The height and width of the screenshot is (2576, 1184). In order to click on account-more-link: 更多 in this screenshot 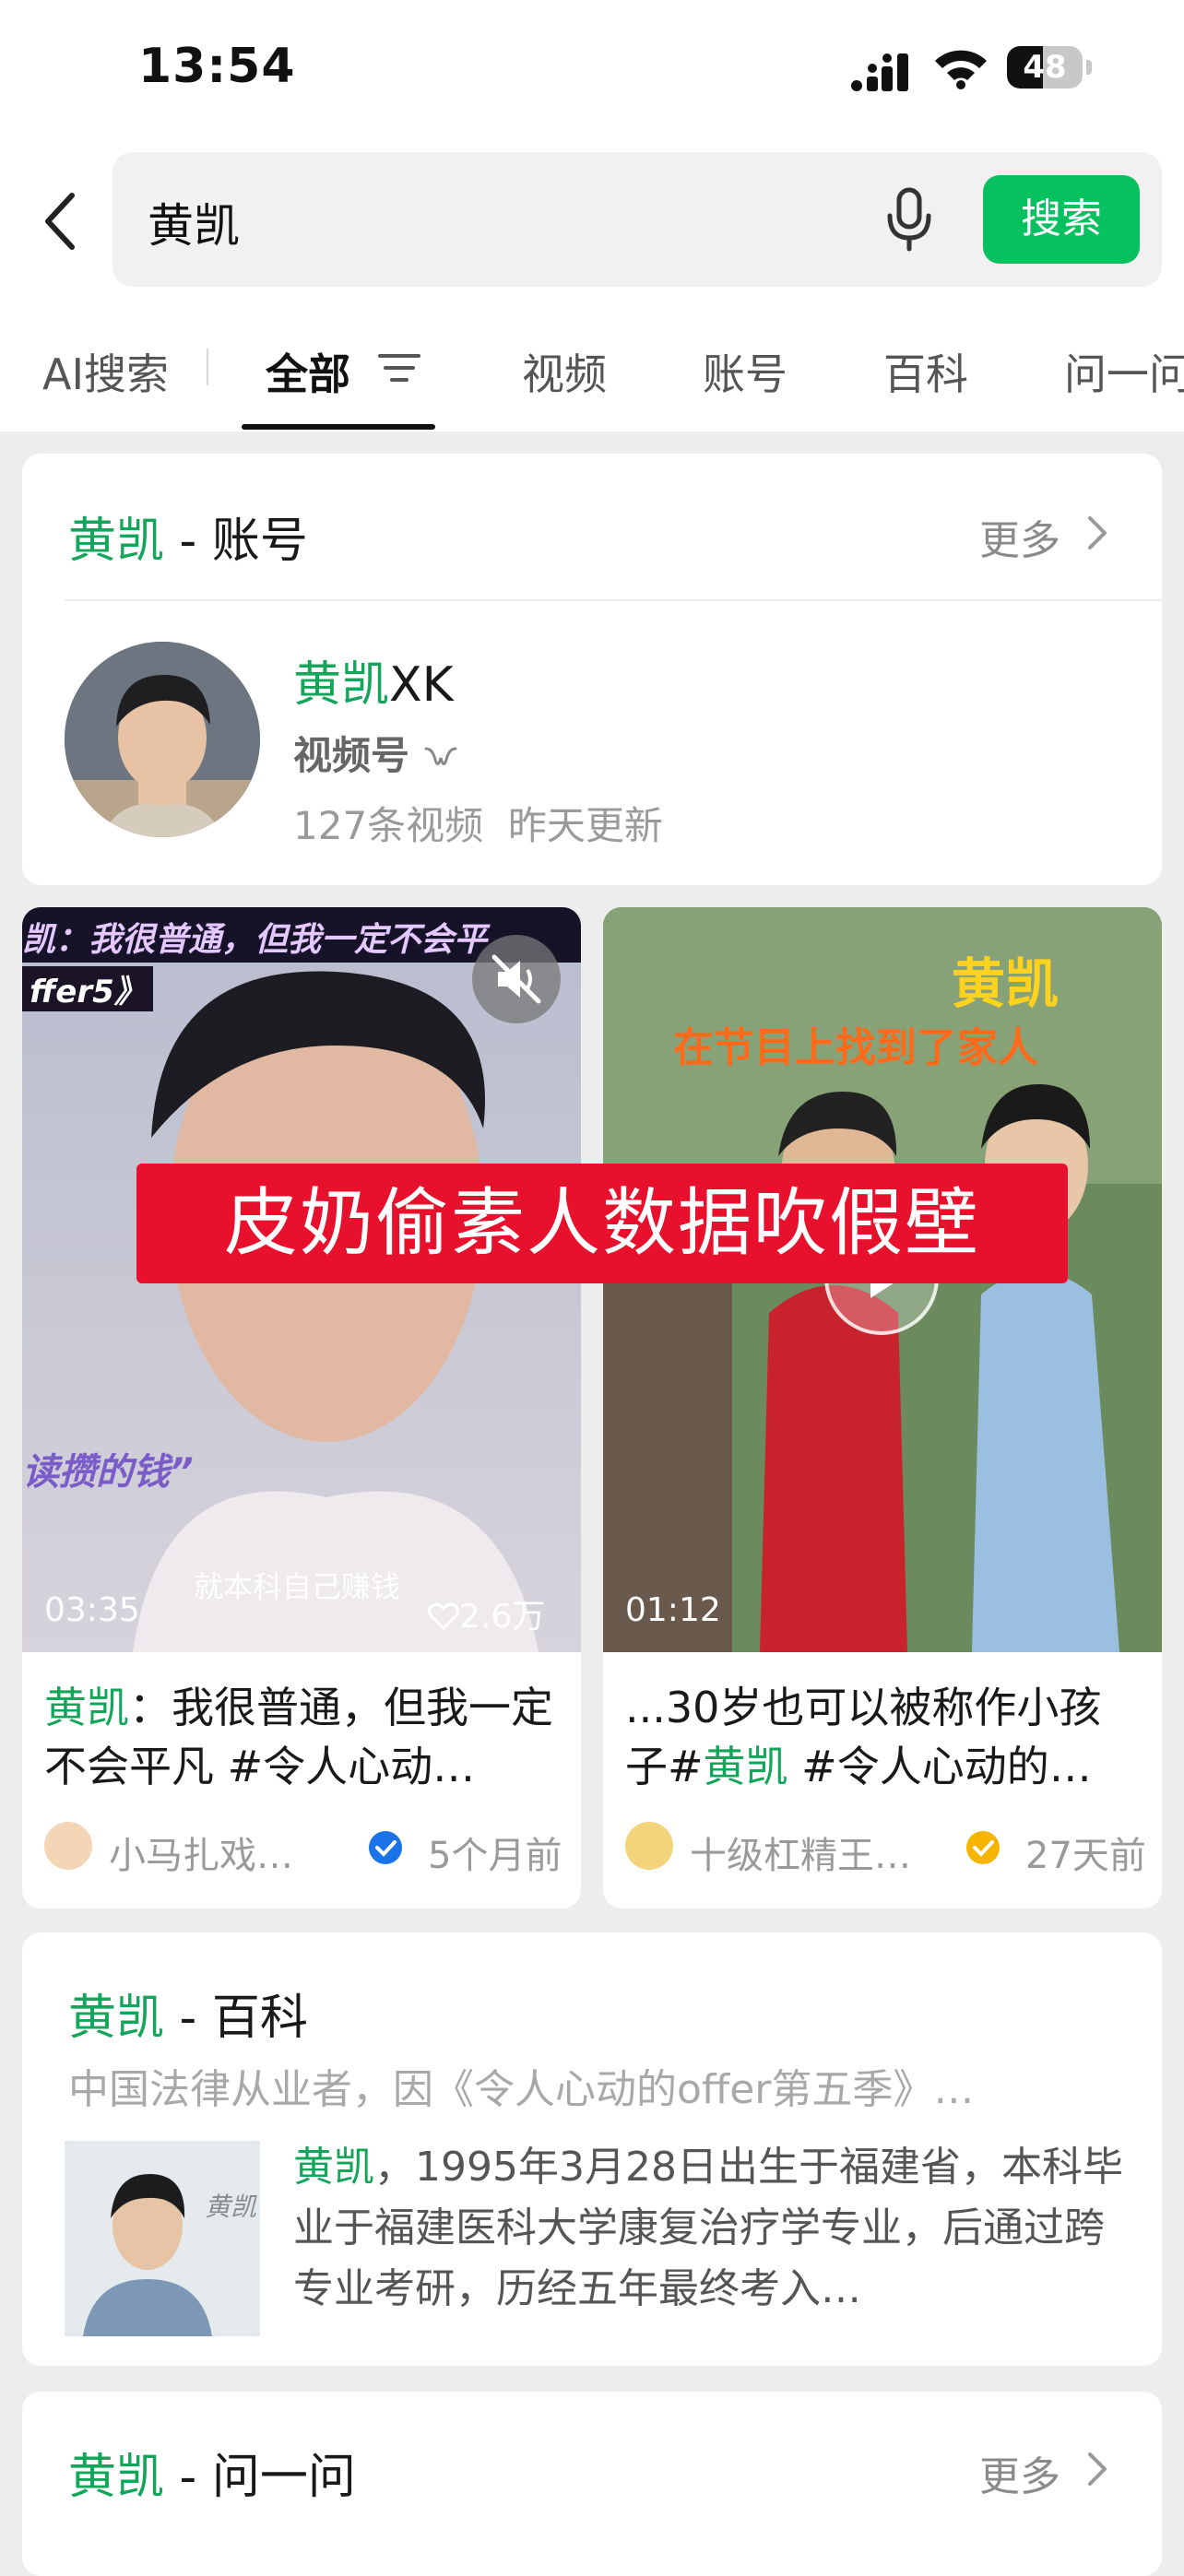, I will do `click(1019, 536)`.